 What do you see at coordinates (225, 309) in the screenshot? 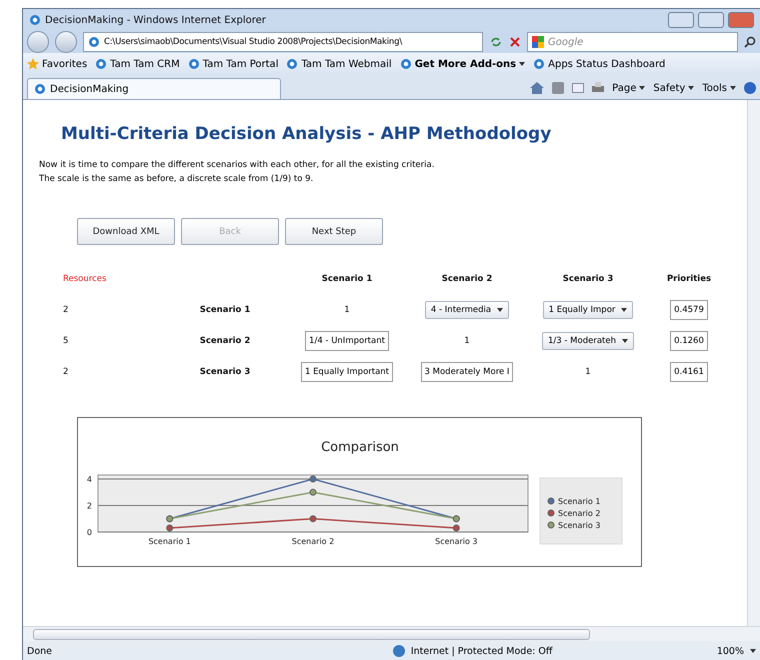
I see `row-header: Scenario 1` at bounding box center [225, 309].